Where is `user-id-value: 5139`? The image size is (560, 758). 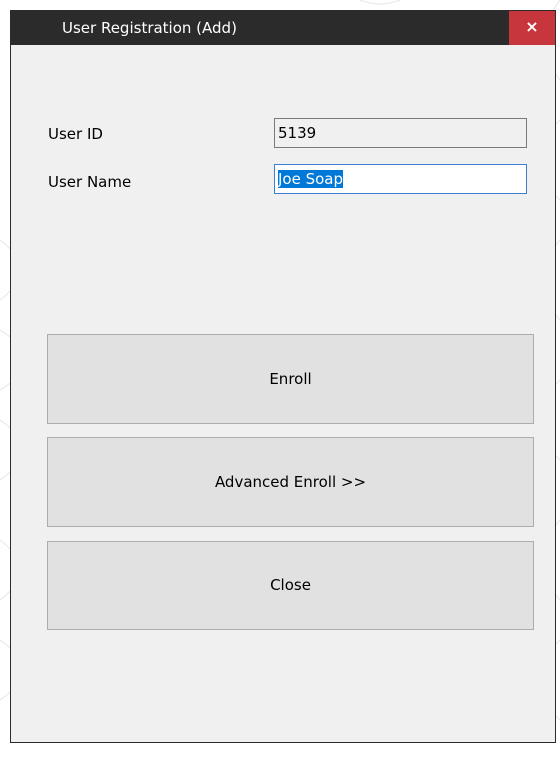 user-id-value: 5139 is located at coordinates (297, 133).